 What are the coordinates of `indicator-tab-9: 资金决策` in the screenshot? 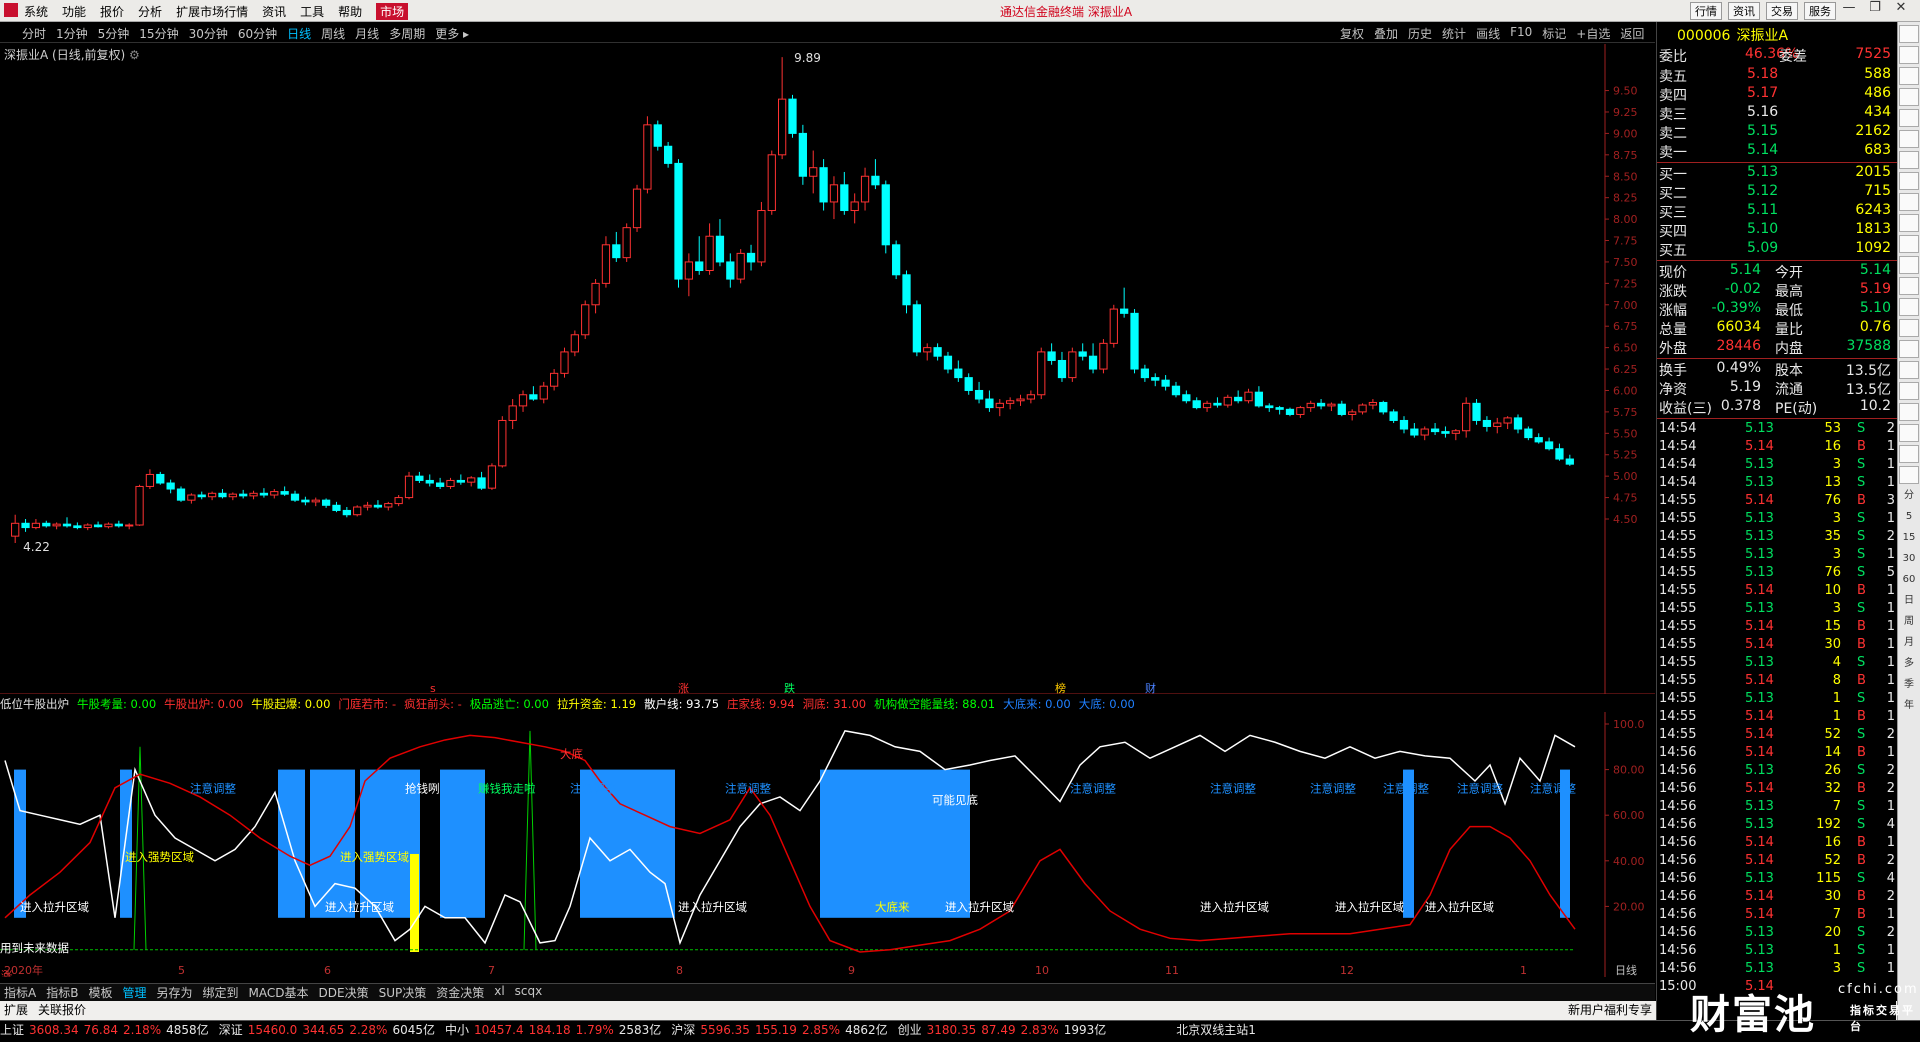 It's located at (460, 992).